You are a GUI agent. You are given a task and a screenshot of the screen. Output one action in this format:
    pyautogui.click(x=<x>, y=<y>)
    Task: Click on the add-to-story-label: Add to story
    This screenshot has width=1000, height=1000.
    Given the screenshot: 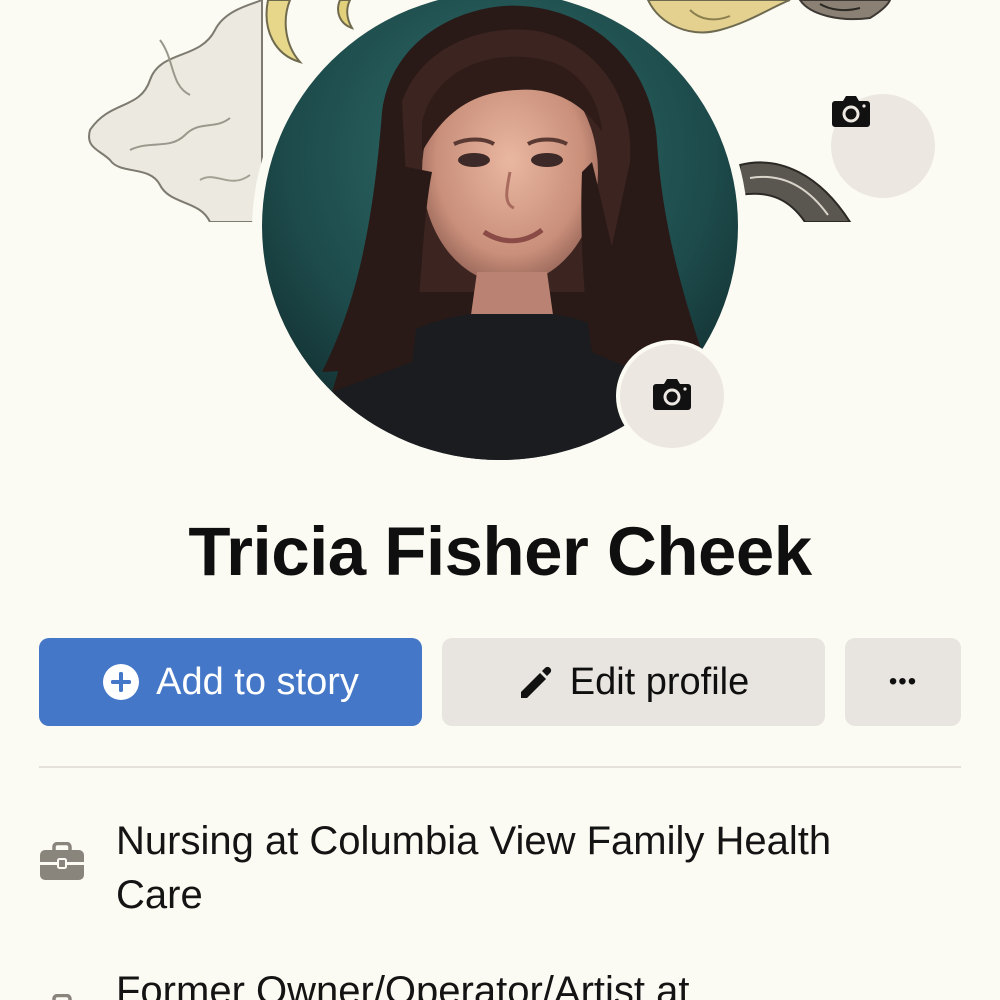 What is the action you would take?
    pyautogui.click(x=257, y=681)
    